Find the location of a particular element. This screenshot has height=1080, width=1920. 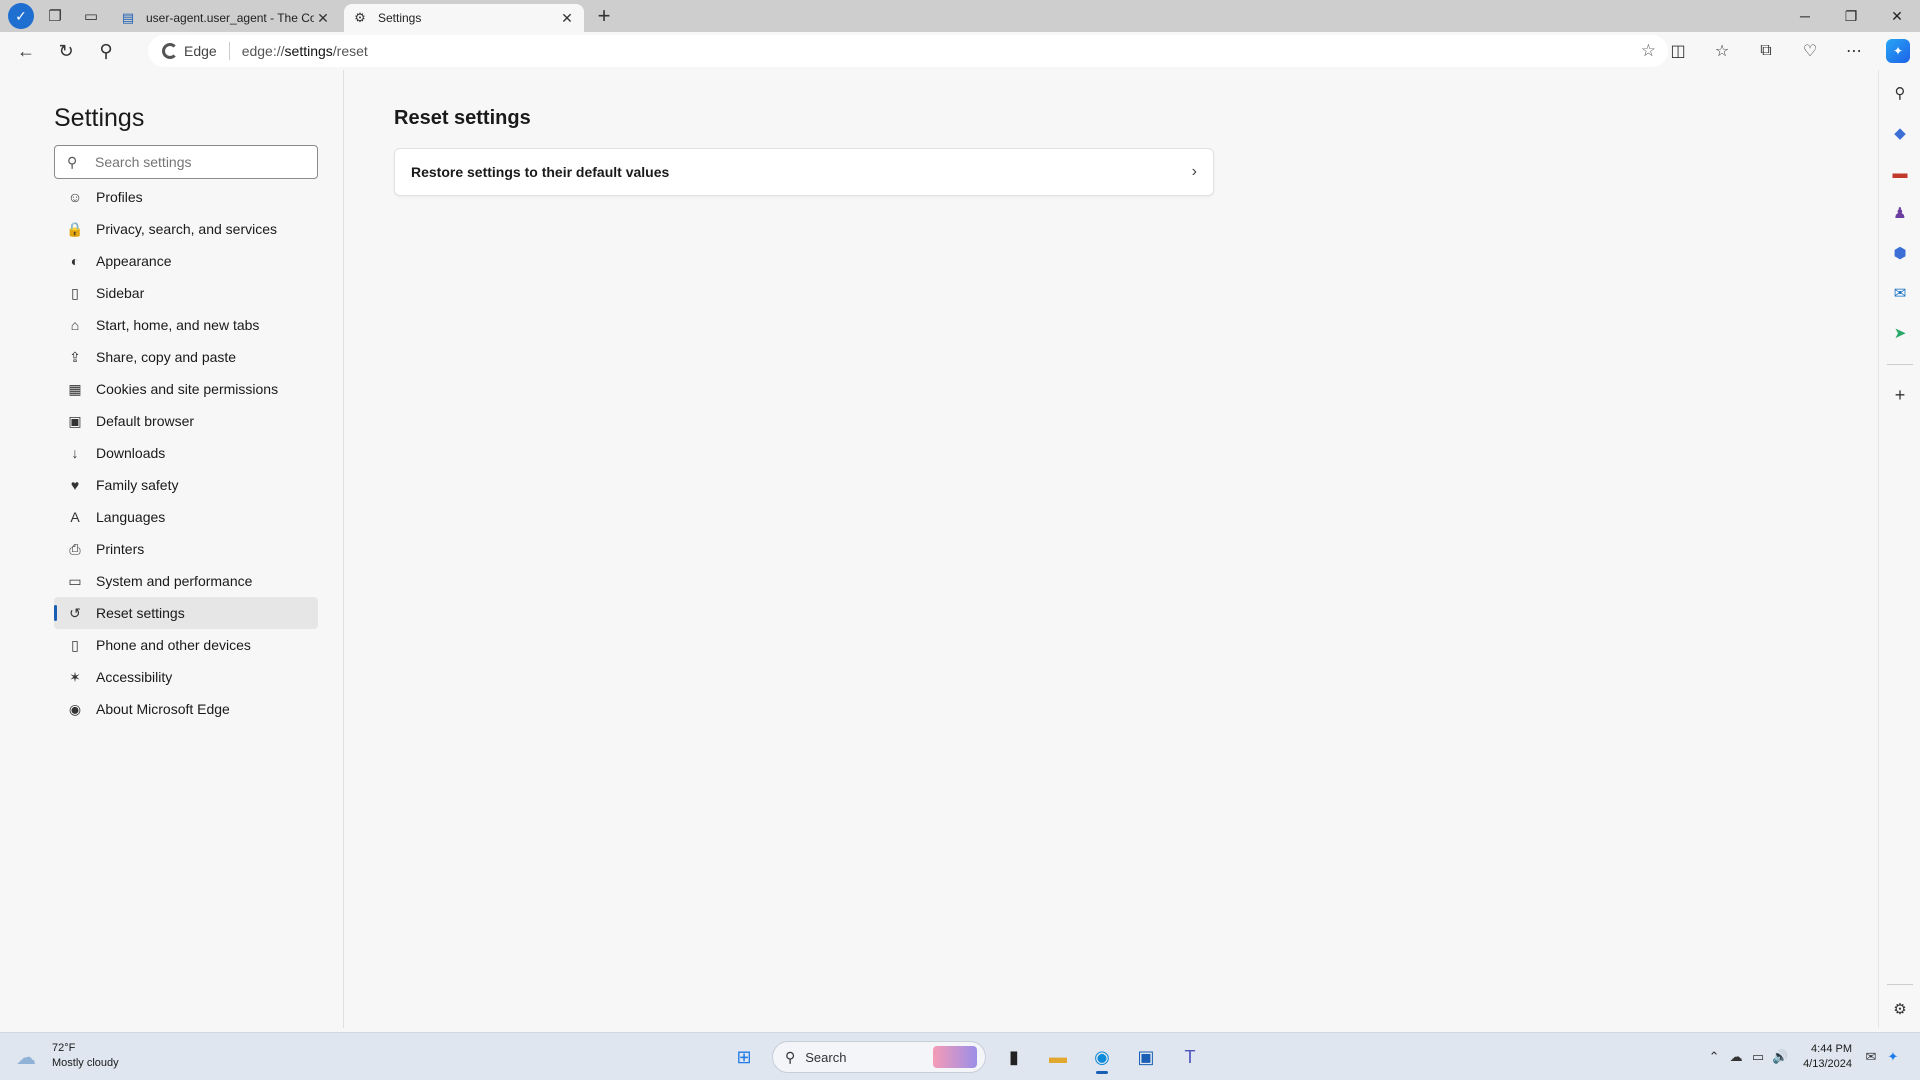

sidebar-item-languages: A Languages is located at coordinates (186, 517).